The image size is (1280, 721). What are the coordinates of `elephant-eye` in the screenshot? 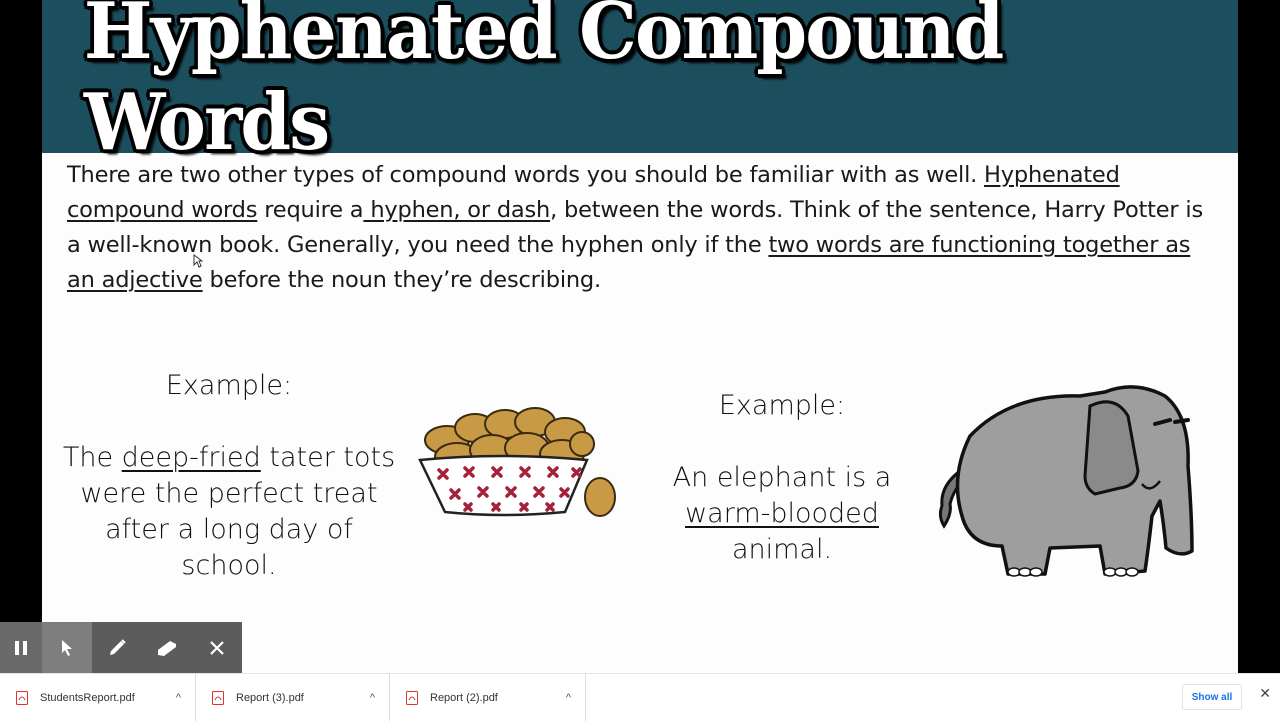 It's located at (1181, 421).